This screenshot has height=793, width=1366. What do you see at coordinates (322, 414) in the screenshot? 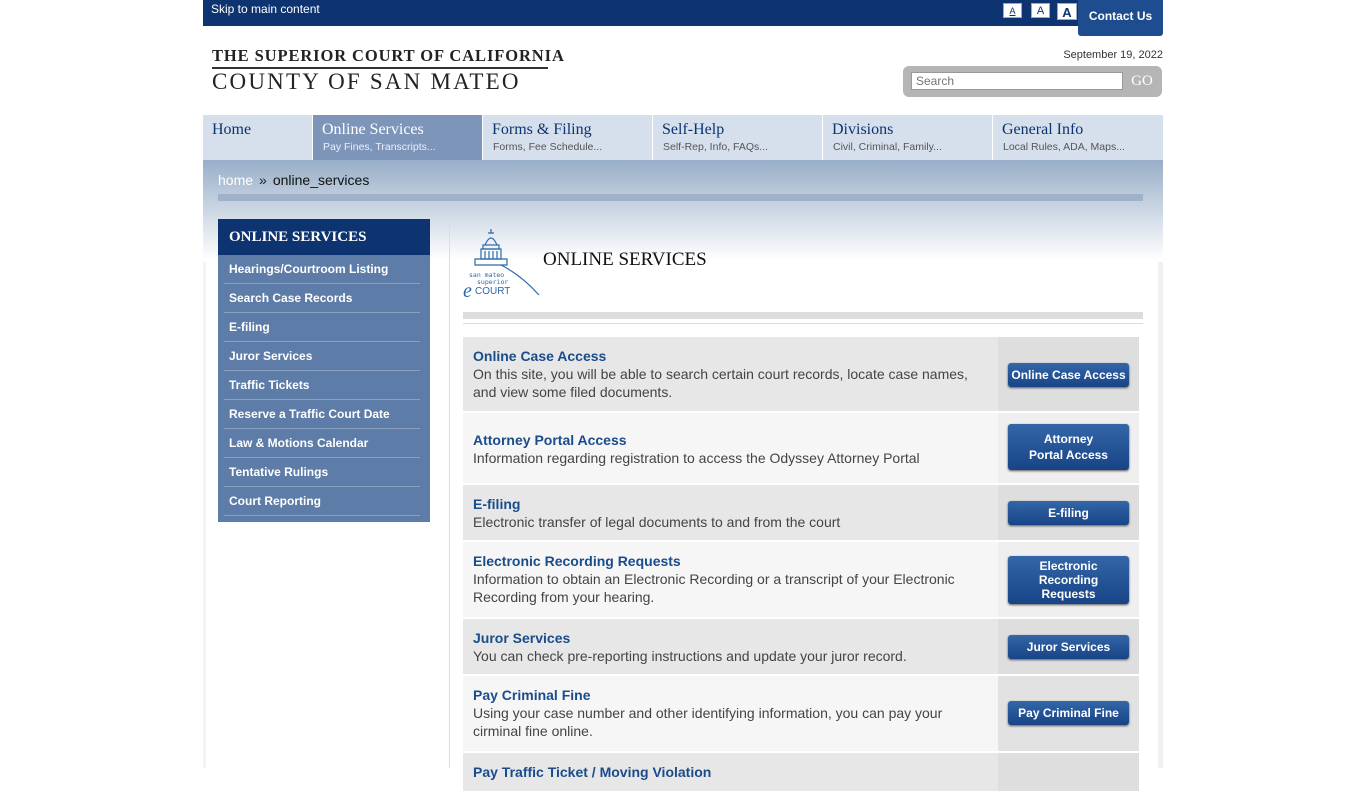
I see `sidebar-item-reserve-traffic-date: Reserve a Traffic Court Date` at bounding box center [322, 414].